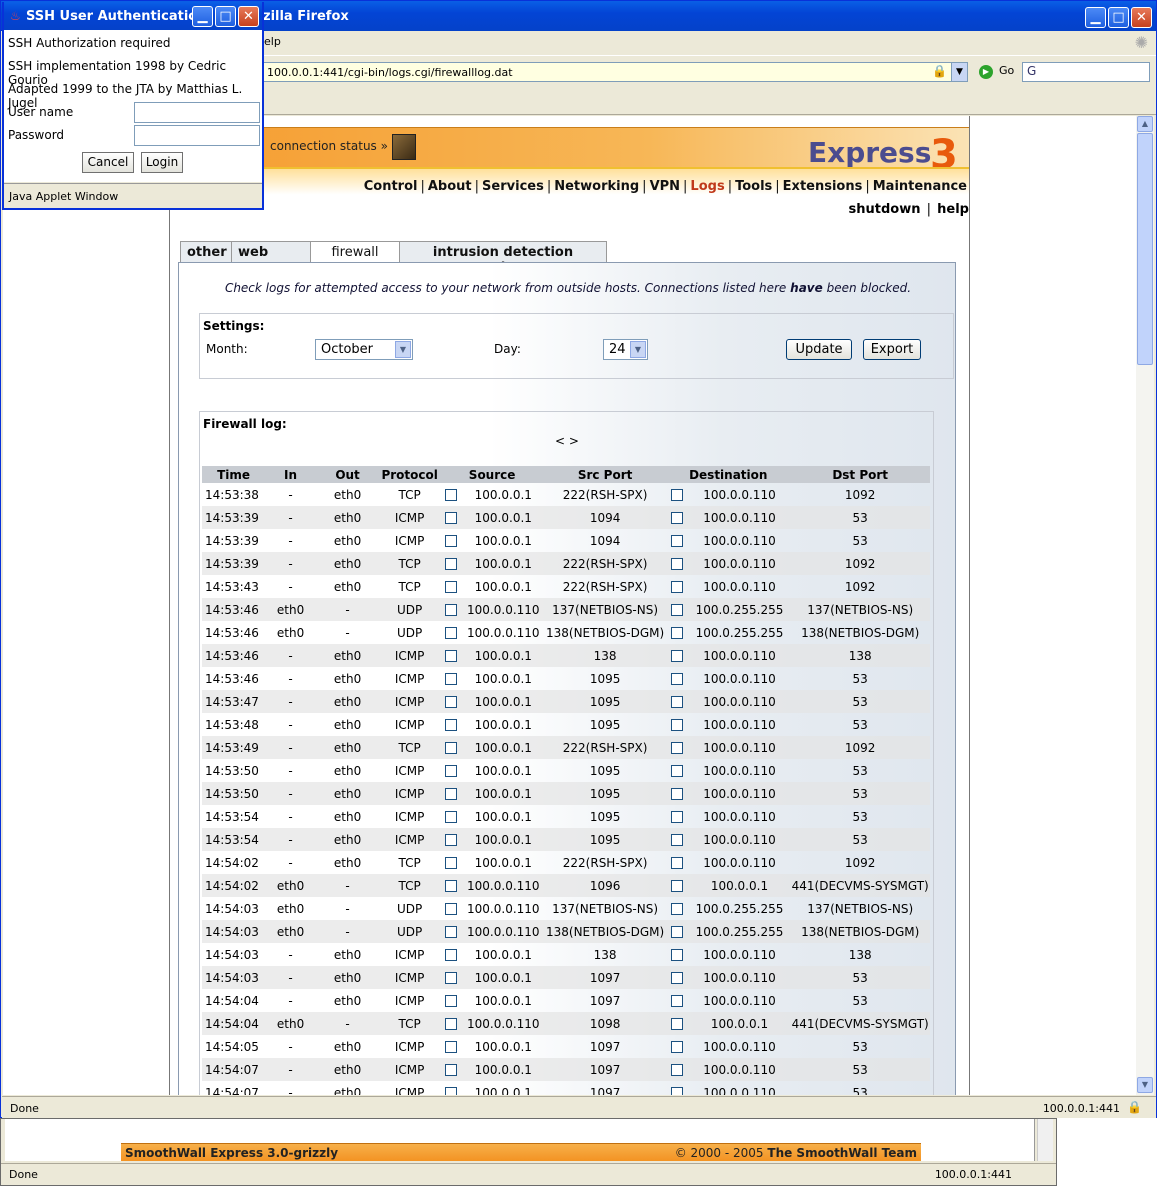  I want to click on help-link: help, so click(953, 209).